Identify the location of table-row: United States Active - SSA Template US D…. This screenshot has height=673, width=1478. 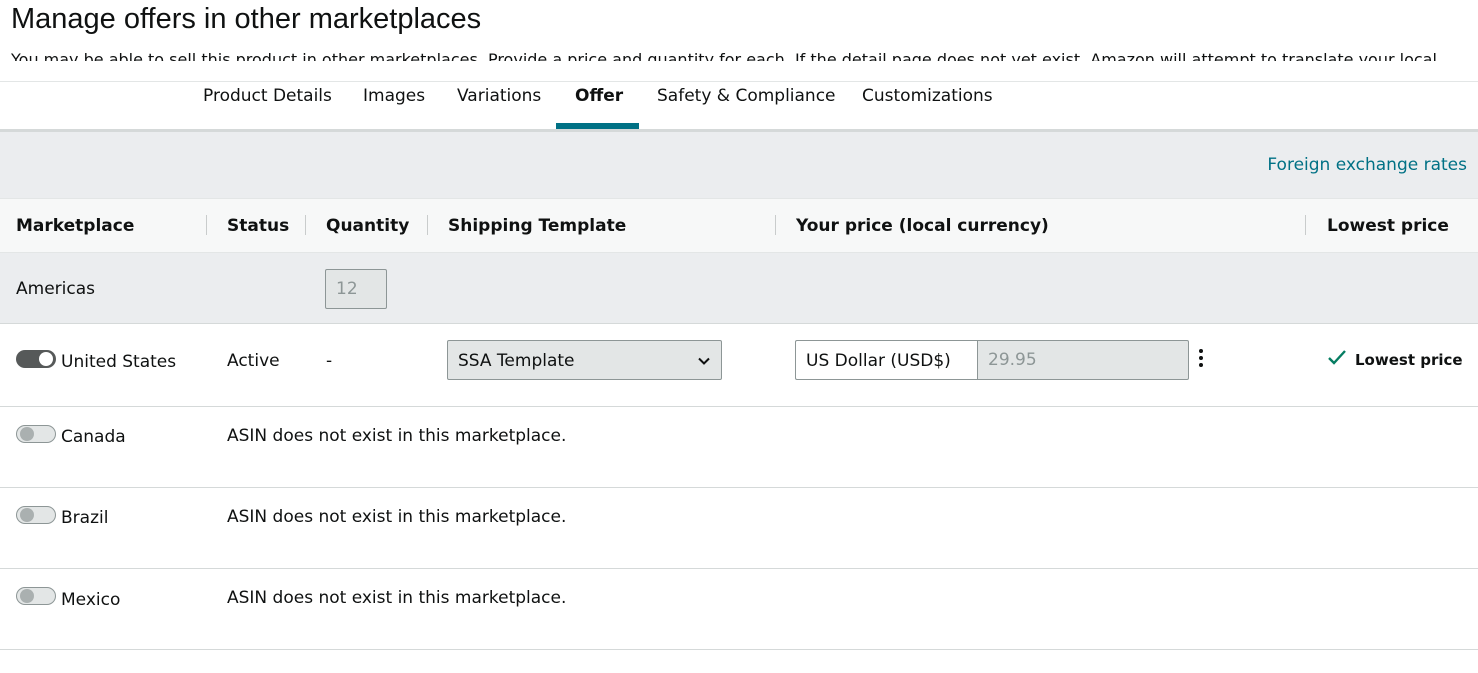
(739, 365).